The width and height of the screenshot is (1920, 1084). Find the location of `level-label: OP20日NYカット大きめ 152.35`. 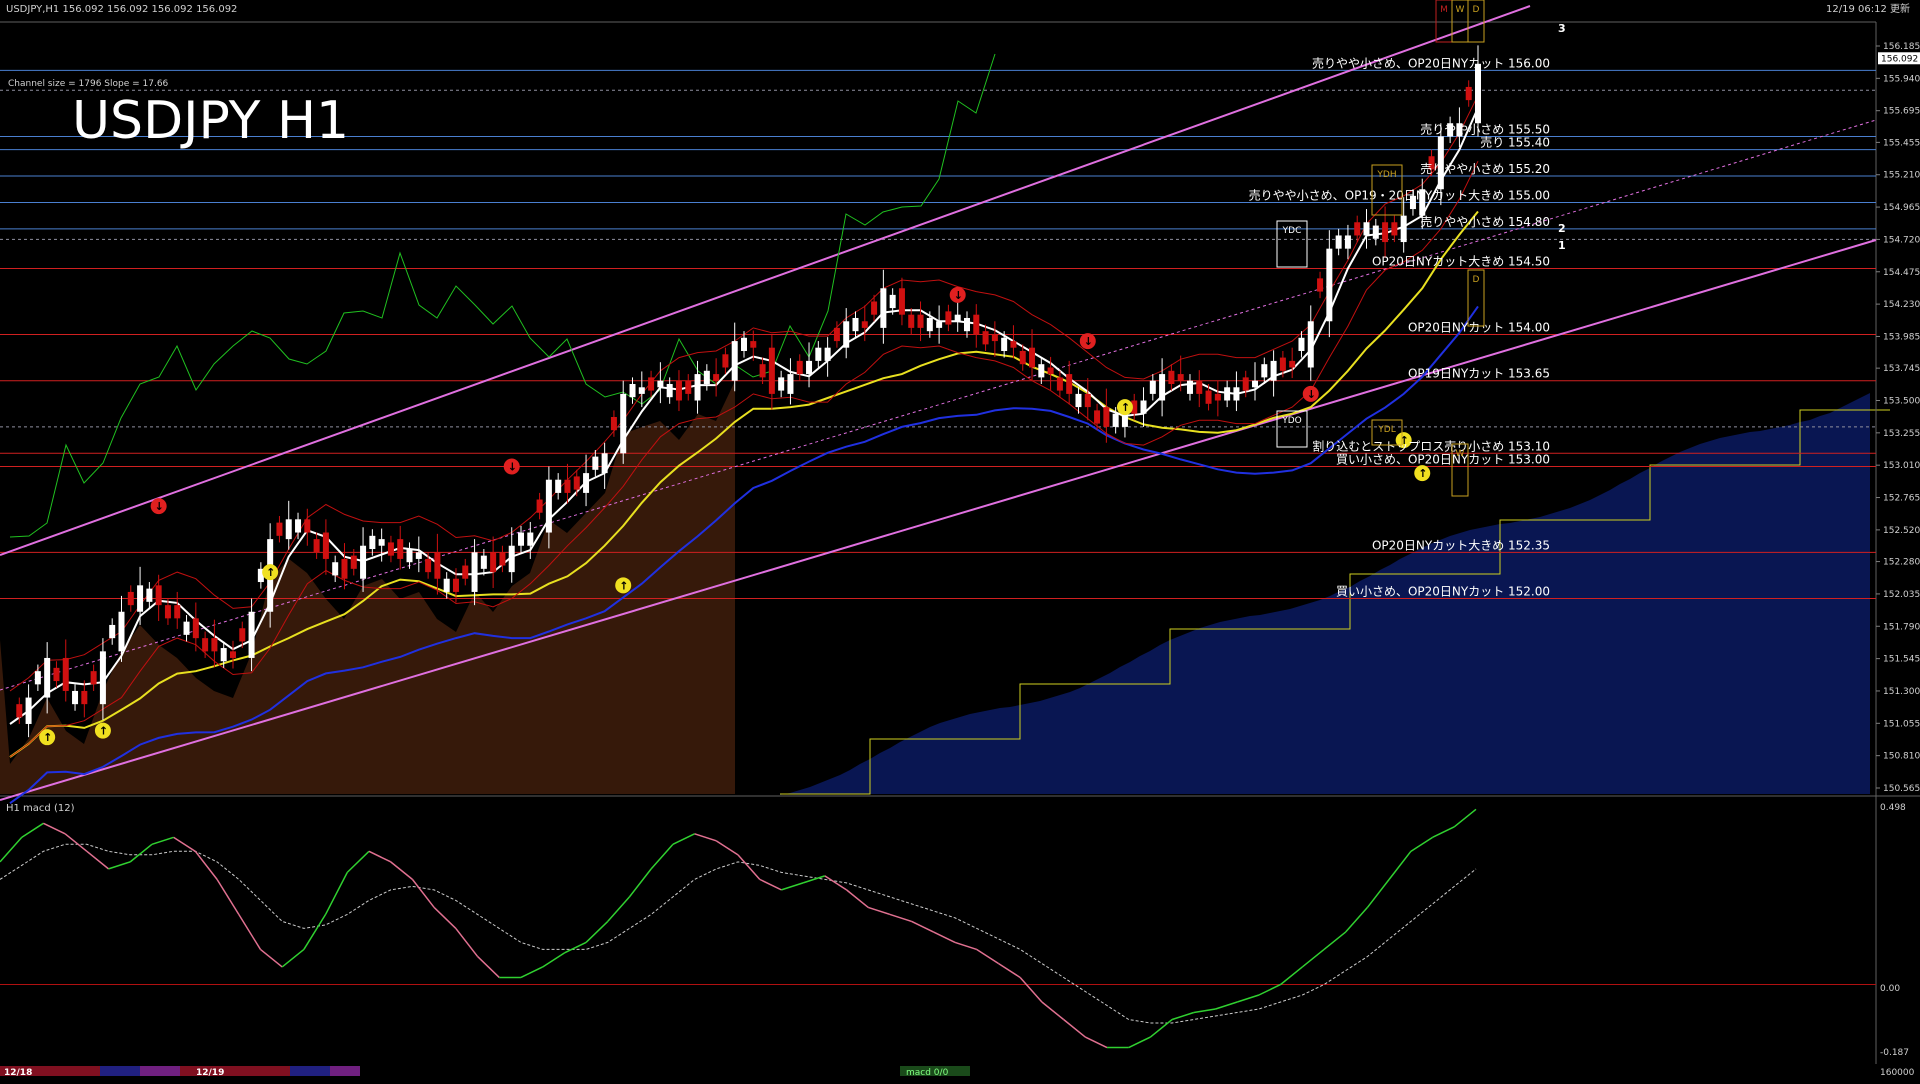

level-label: OP20日NYカット大きめ 152.35 is located at coordinates (1461, 545).